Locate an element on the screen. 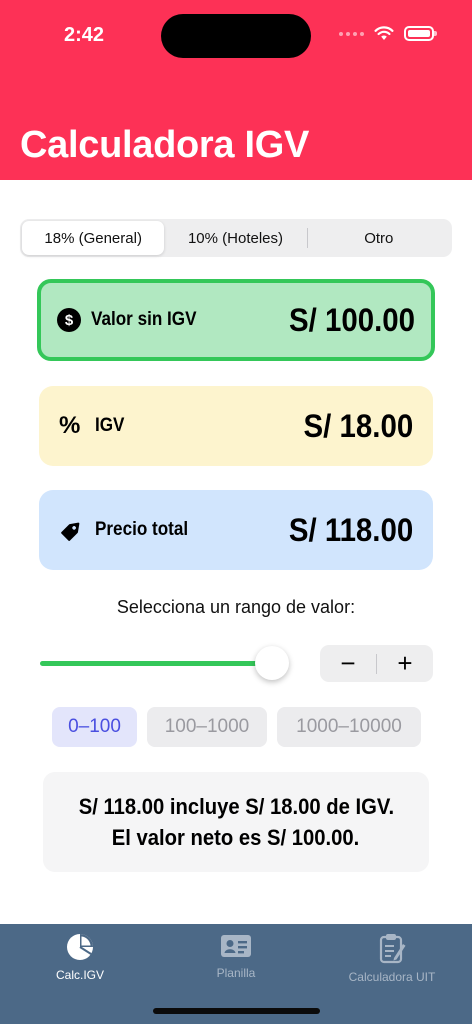 The height and width of the screenshot is (1024, 472). segment-10-hoteles: 10% (Hoteles) is located at coordinates (235, 238).